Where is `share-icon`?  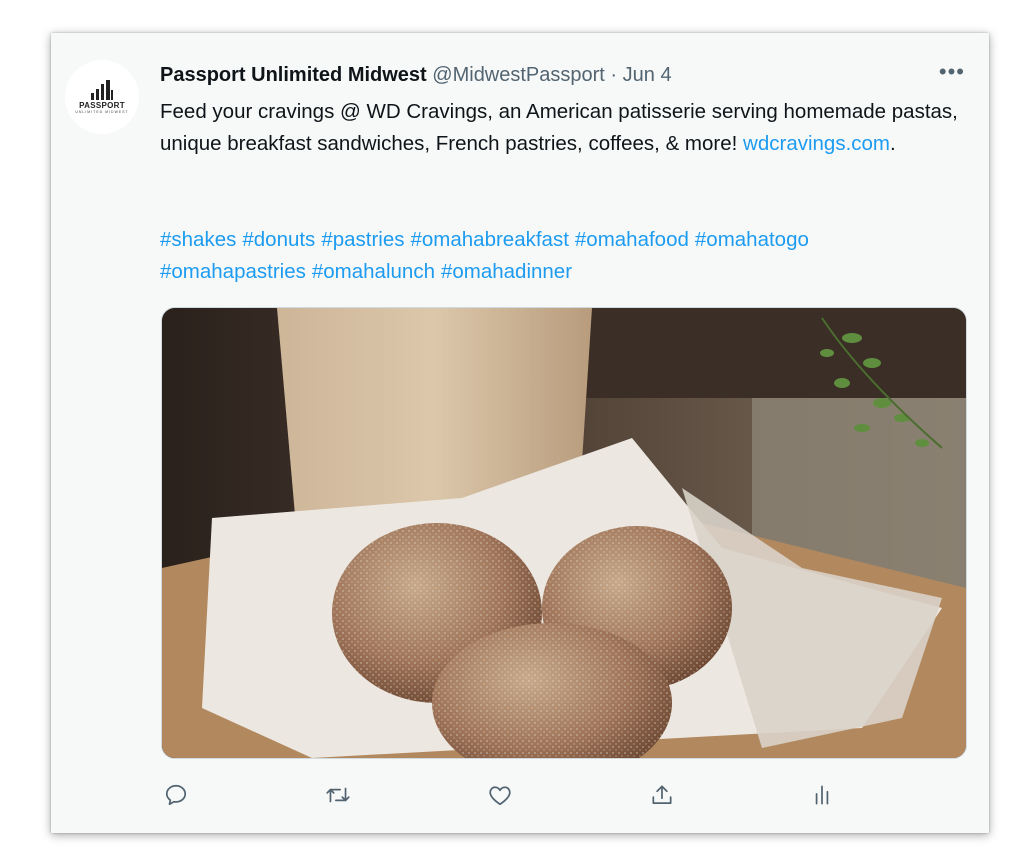
share-icon is located at coordinates (662, 794).